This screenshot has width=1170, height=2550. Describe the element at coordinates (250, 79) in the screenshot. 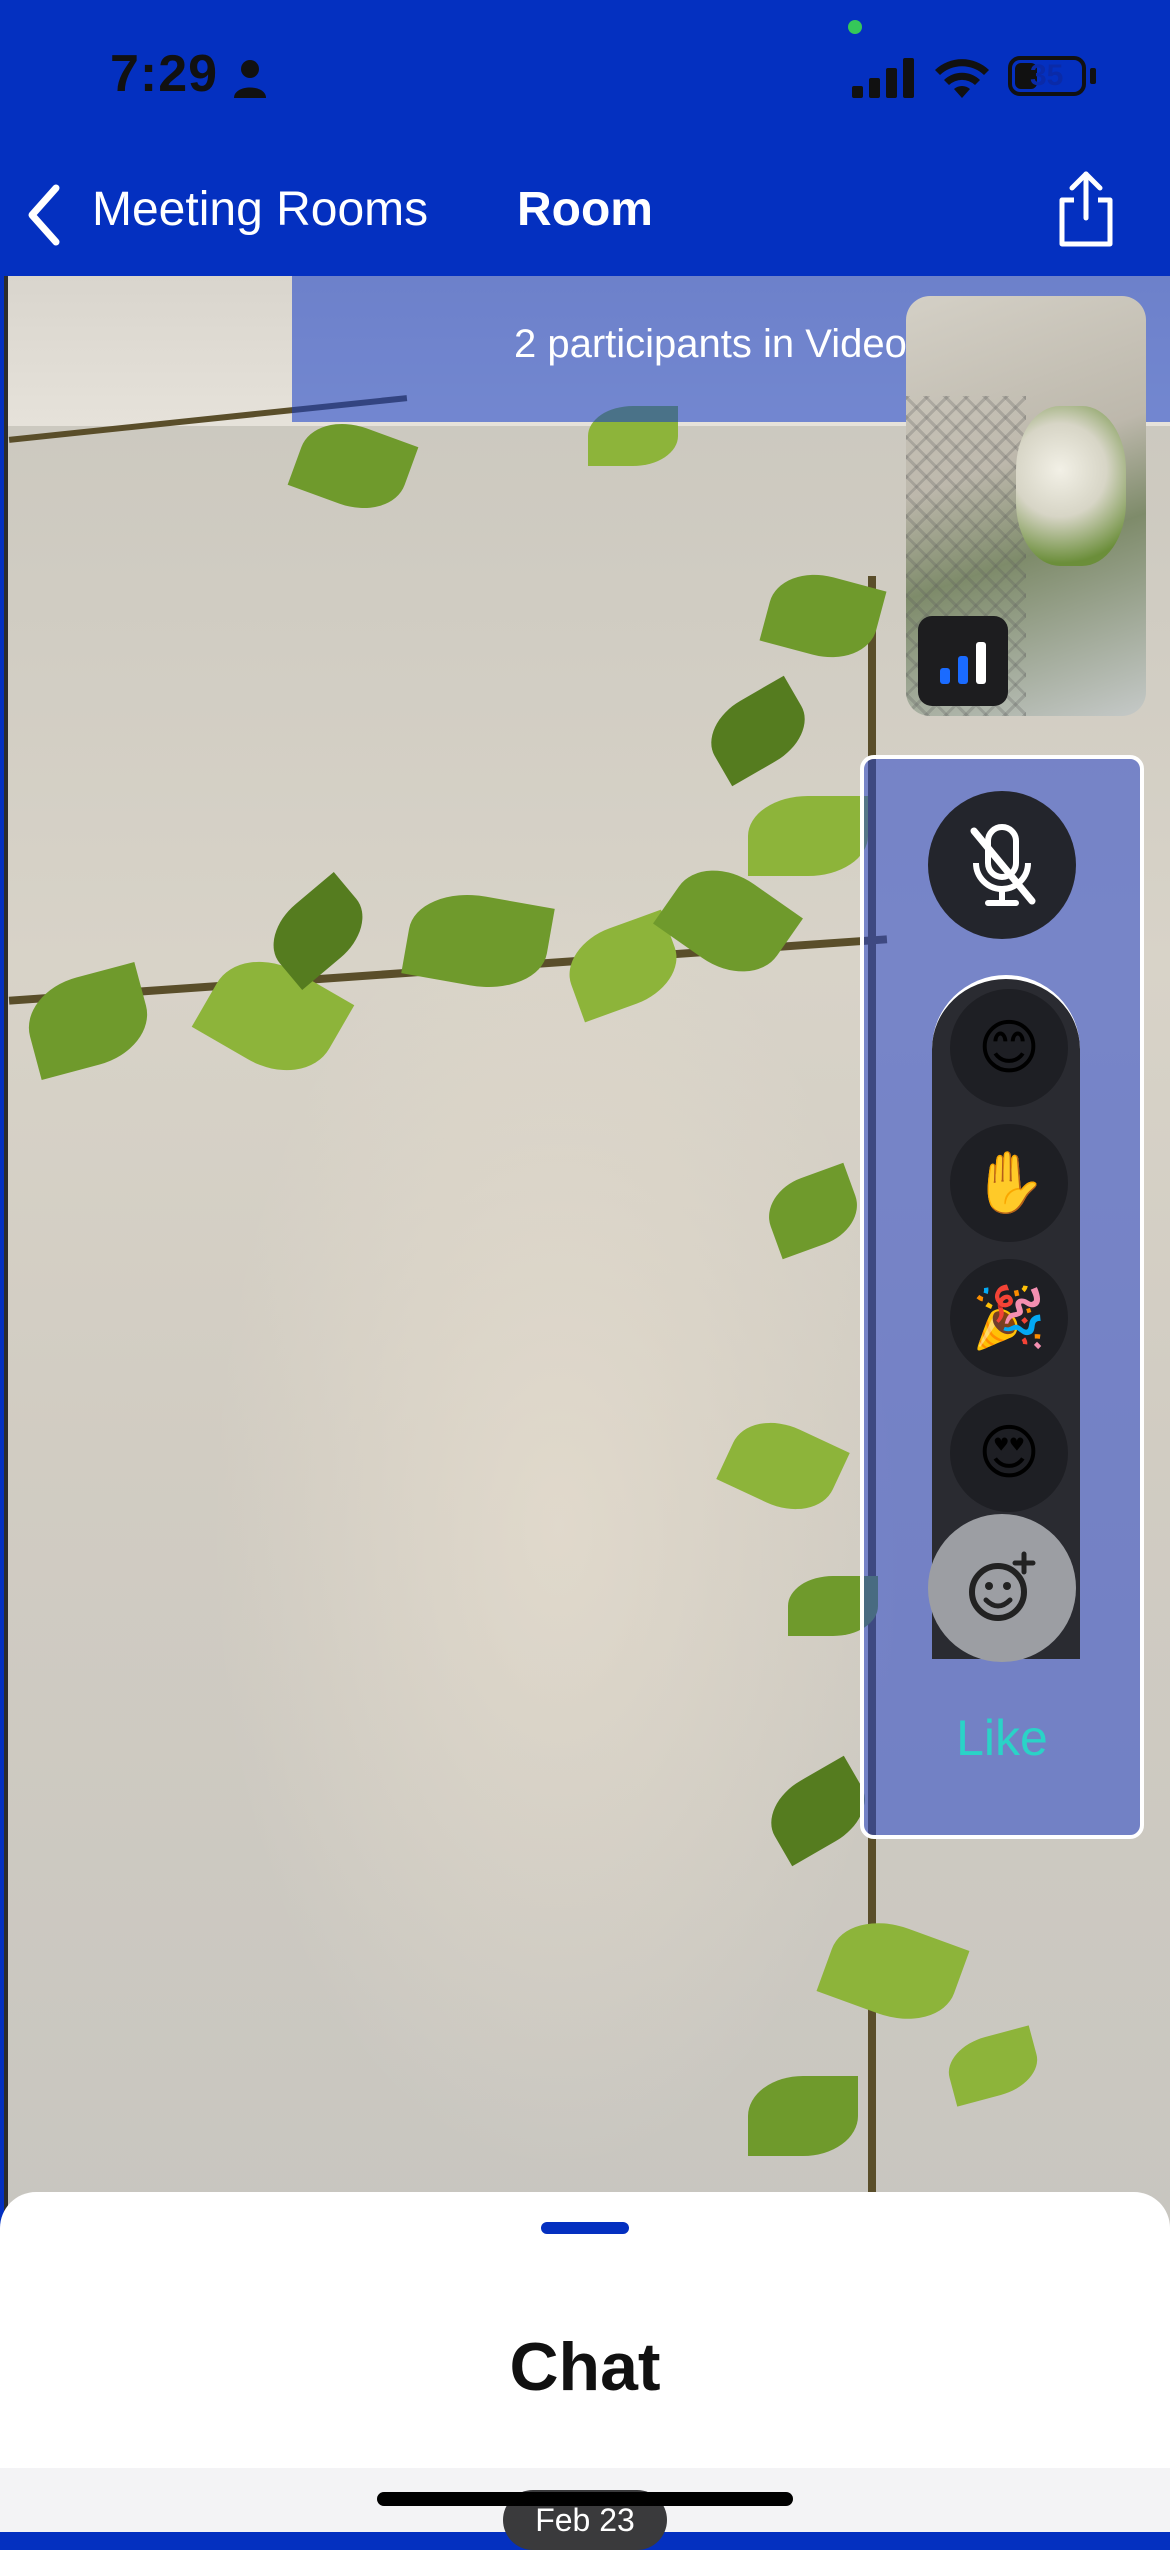

I see `person-icon` at that location.